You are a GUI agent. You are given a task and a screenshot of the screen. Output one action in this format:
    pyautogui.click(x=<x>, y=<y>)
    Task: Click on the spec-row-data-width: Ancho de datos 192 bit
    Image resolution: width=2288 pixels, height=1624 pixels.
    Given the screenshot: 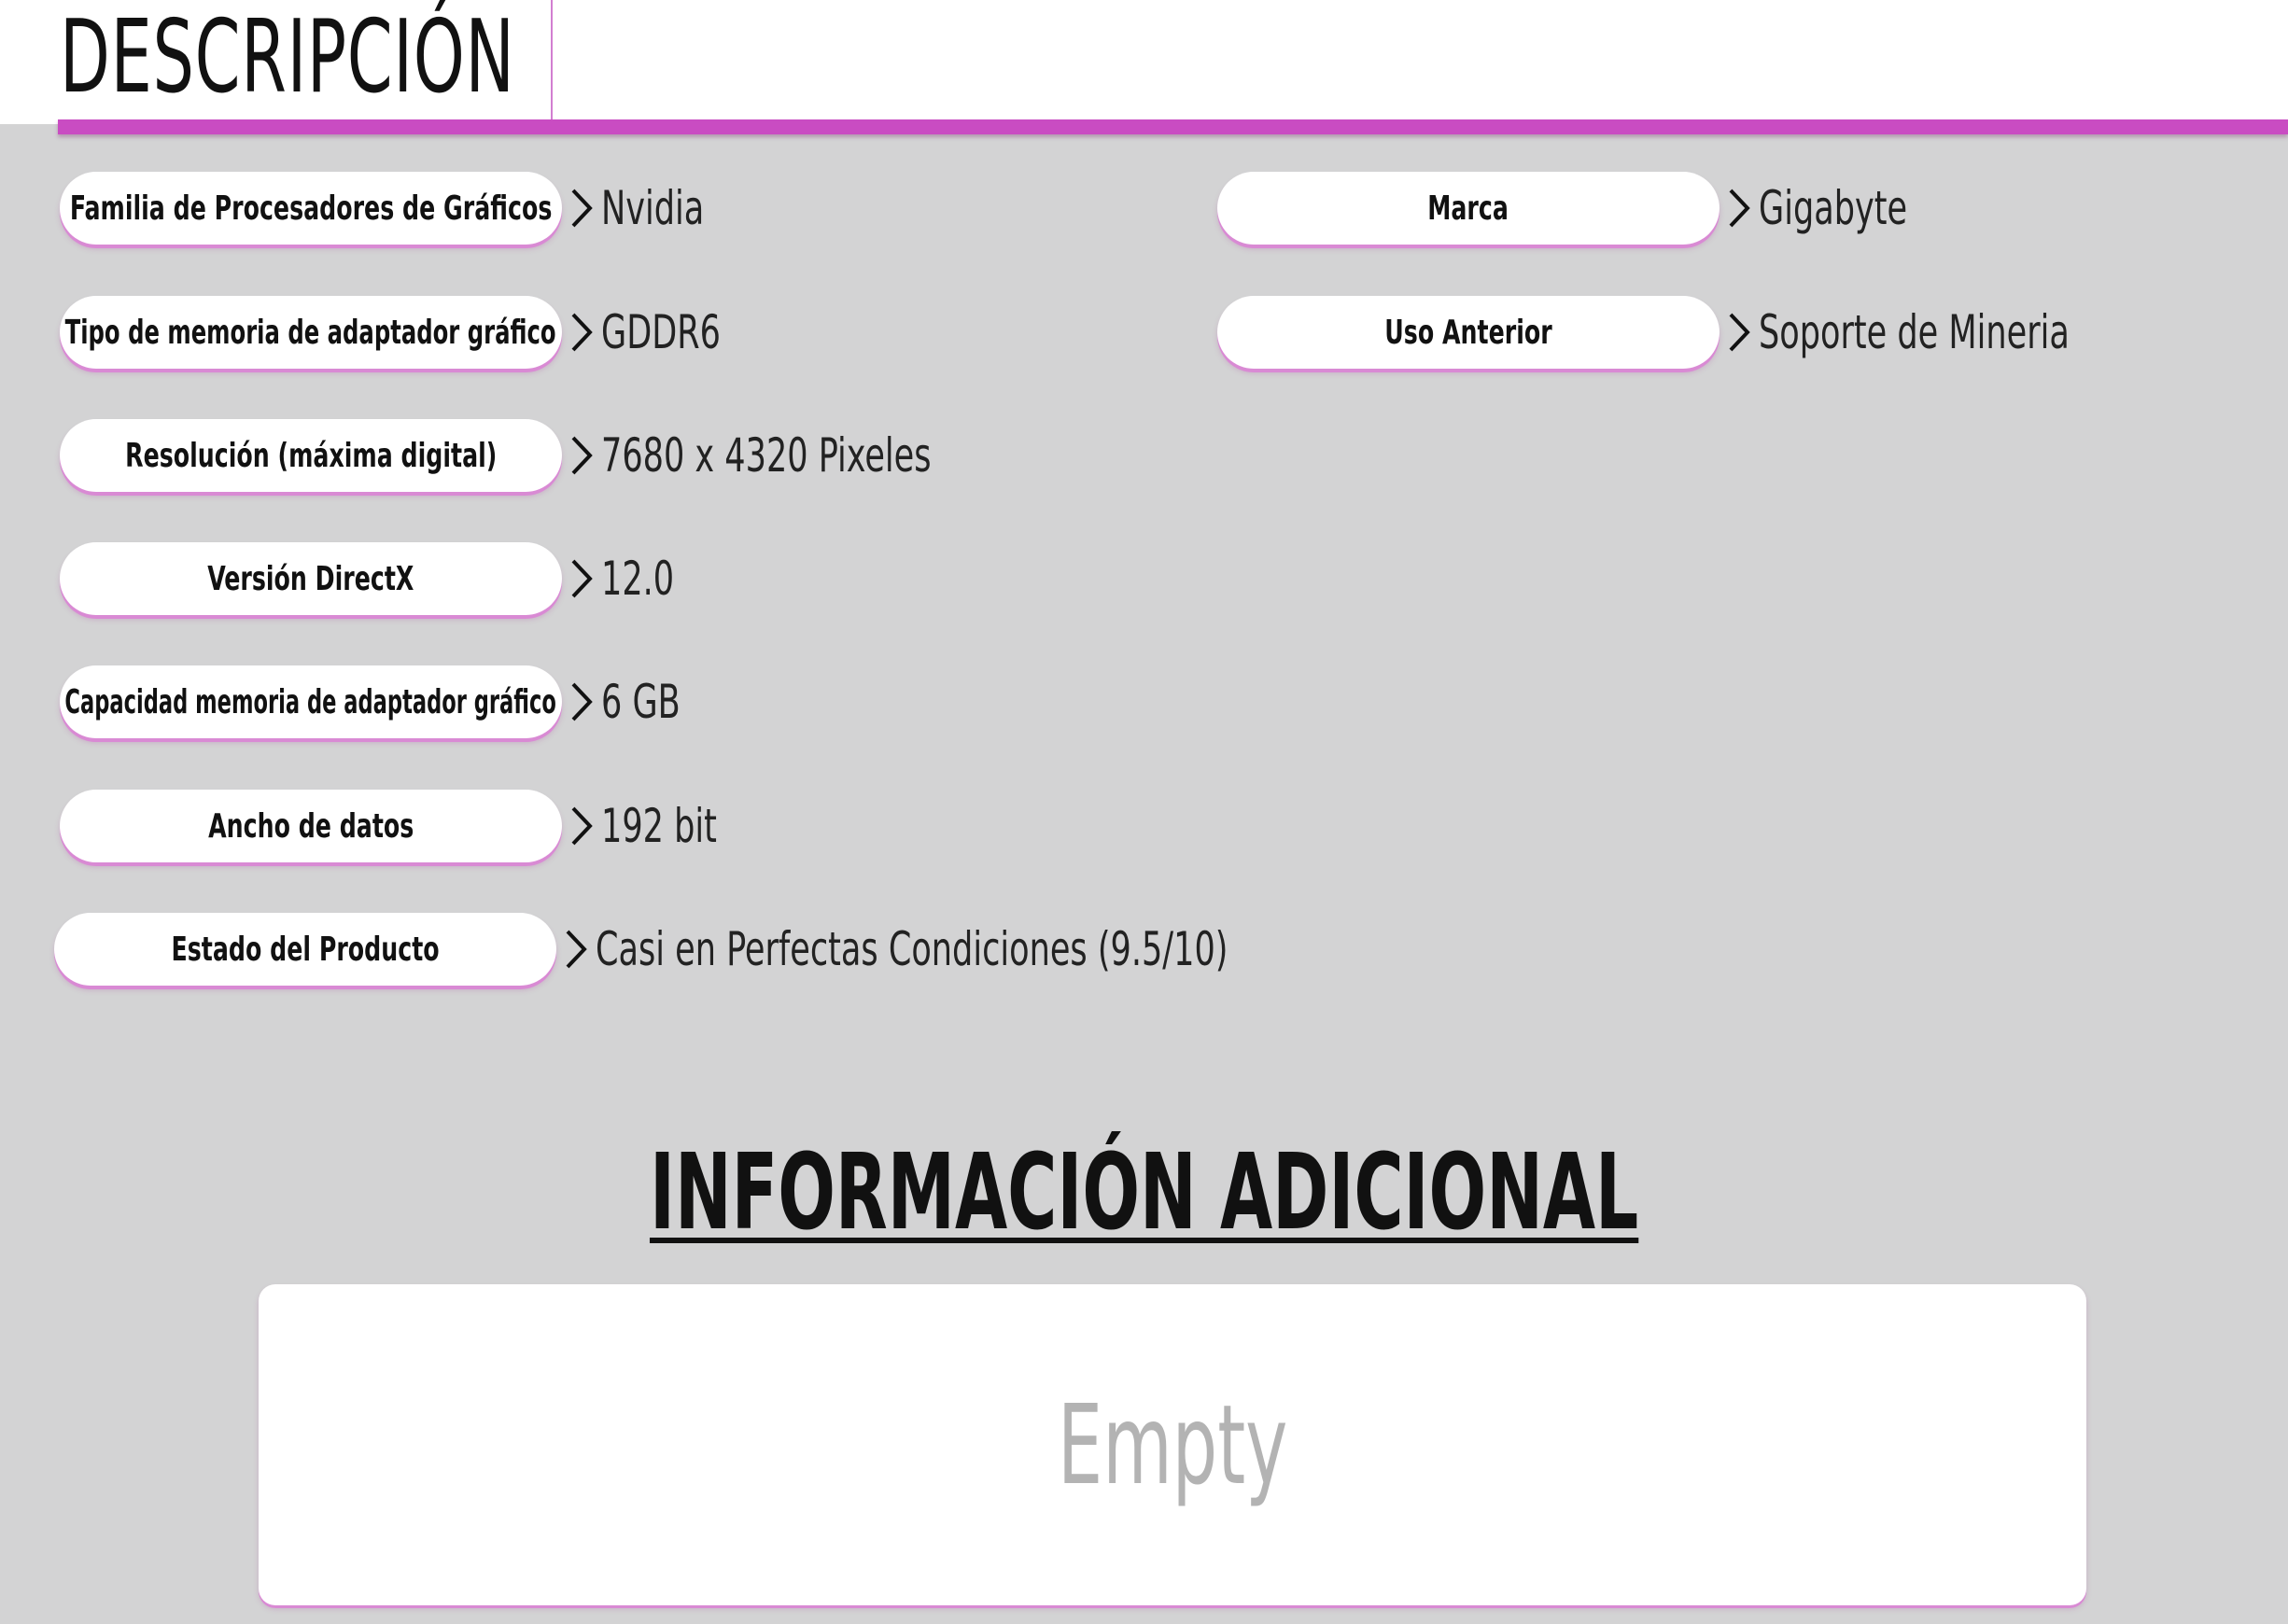 What is the action you would take?
    pyautogui.click(x=620, y=828)
    